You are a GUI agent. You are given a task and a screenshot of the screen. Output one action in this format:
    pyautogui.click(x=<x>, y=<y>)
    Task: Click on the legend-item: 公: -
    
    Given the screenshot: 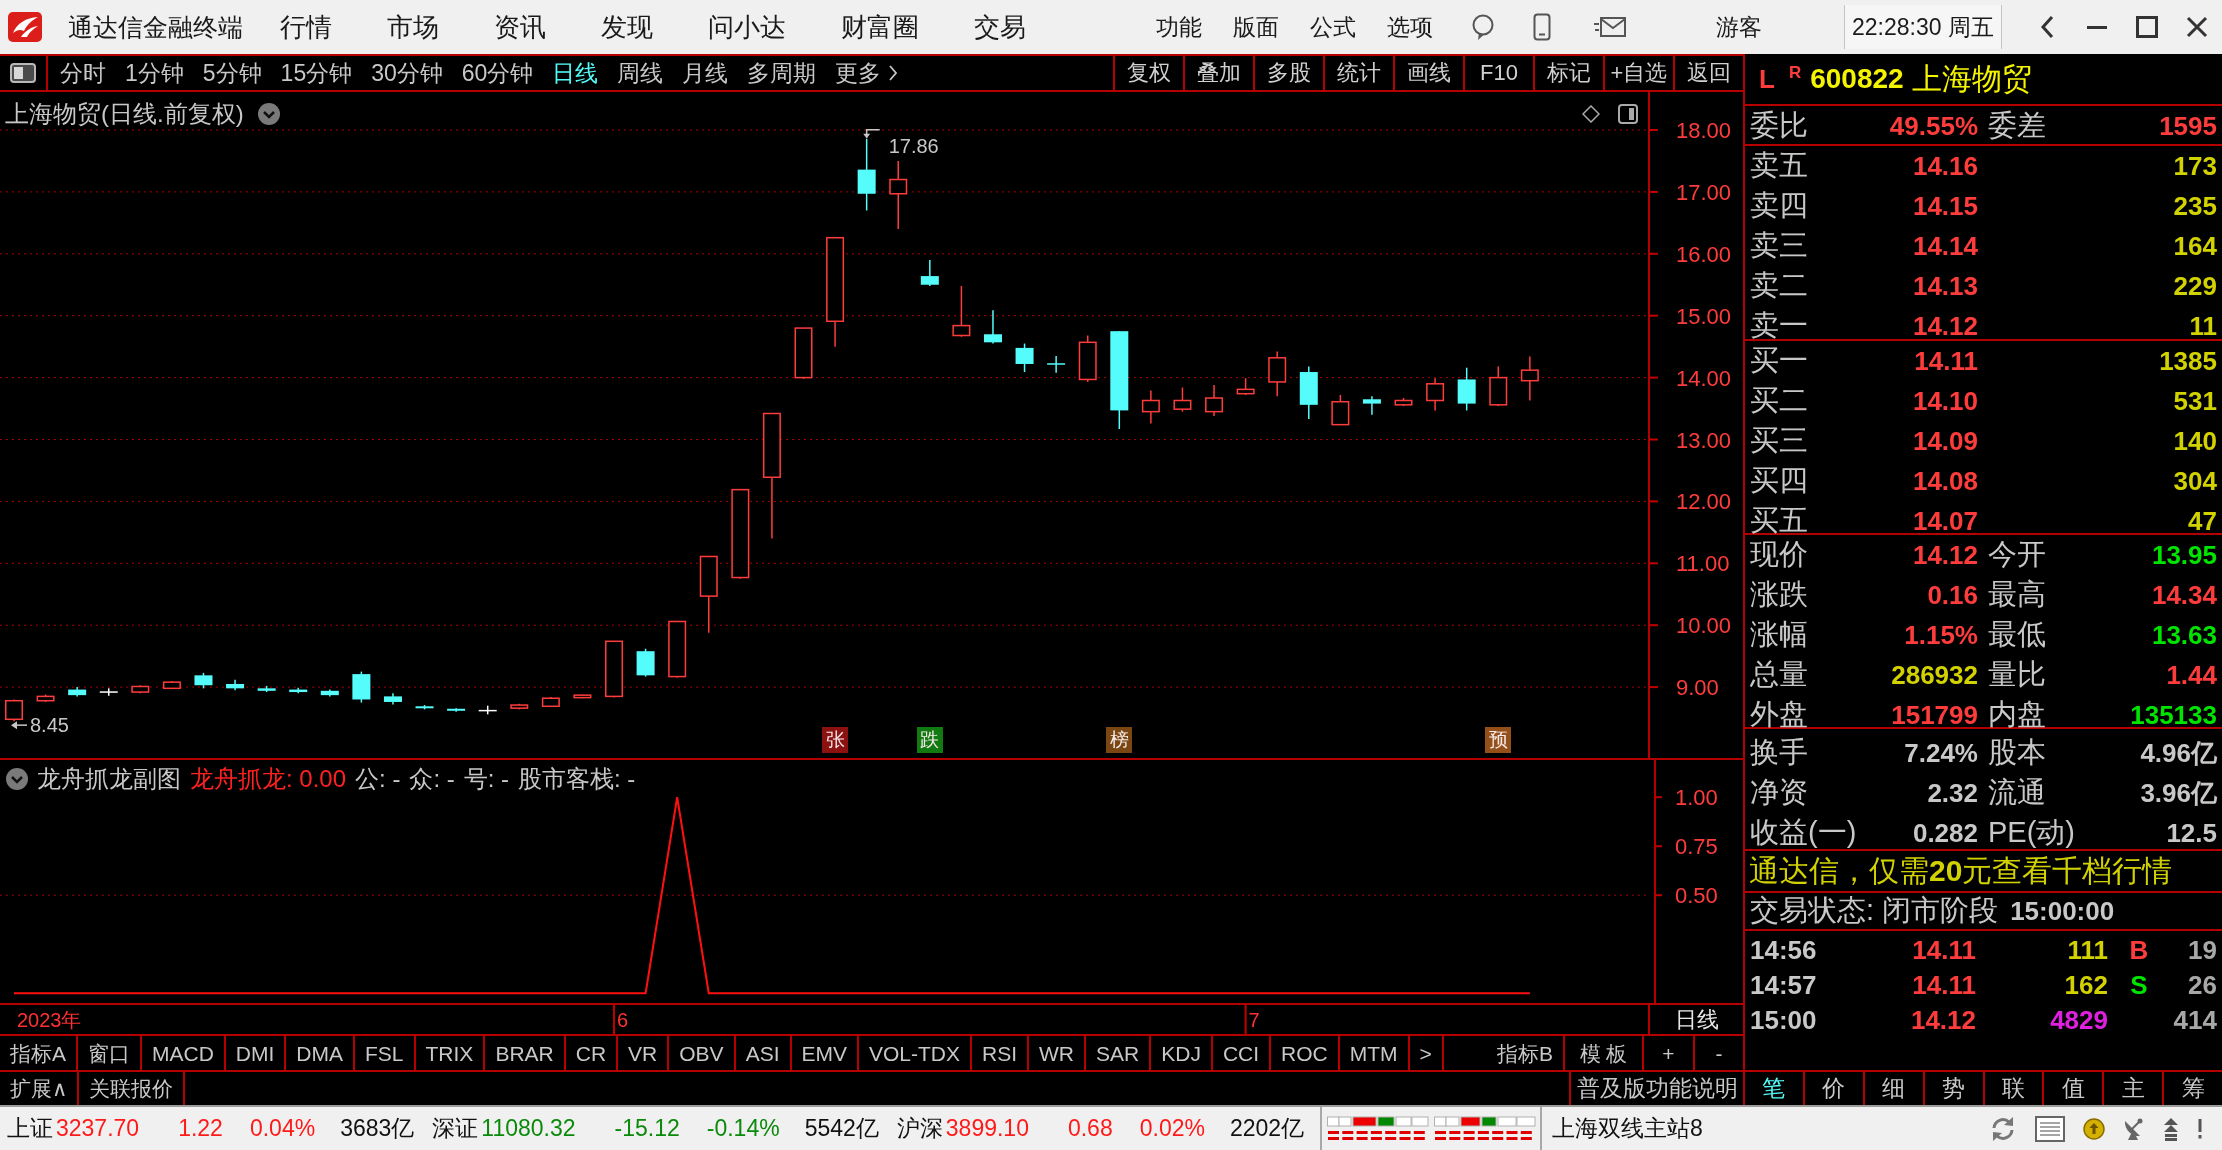 What is the action you would take?
    pyautogui.click(x=378, y=779)
    